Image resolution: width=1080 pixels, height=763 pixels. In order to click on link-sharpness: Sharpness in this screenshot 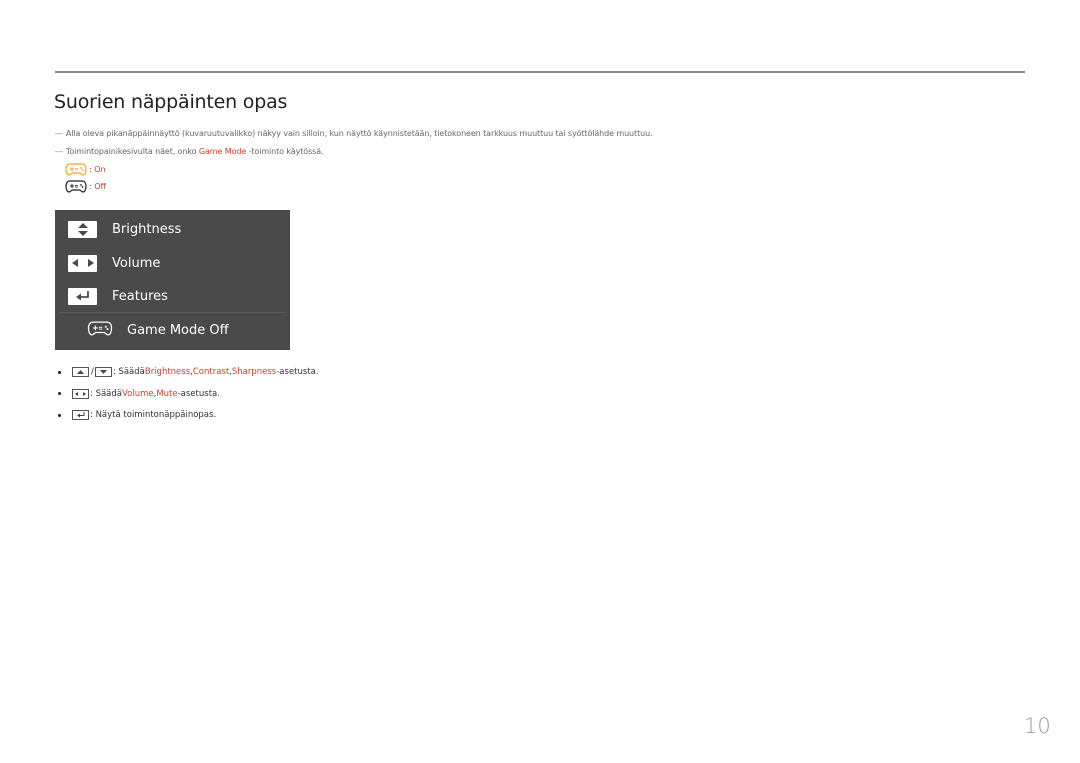, I will do `click(254, 372)`.